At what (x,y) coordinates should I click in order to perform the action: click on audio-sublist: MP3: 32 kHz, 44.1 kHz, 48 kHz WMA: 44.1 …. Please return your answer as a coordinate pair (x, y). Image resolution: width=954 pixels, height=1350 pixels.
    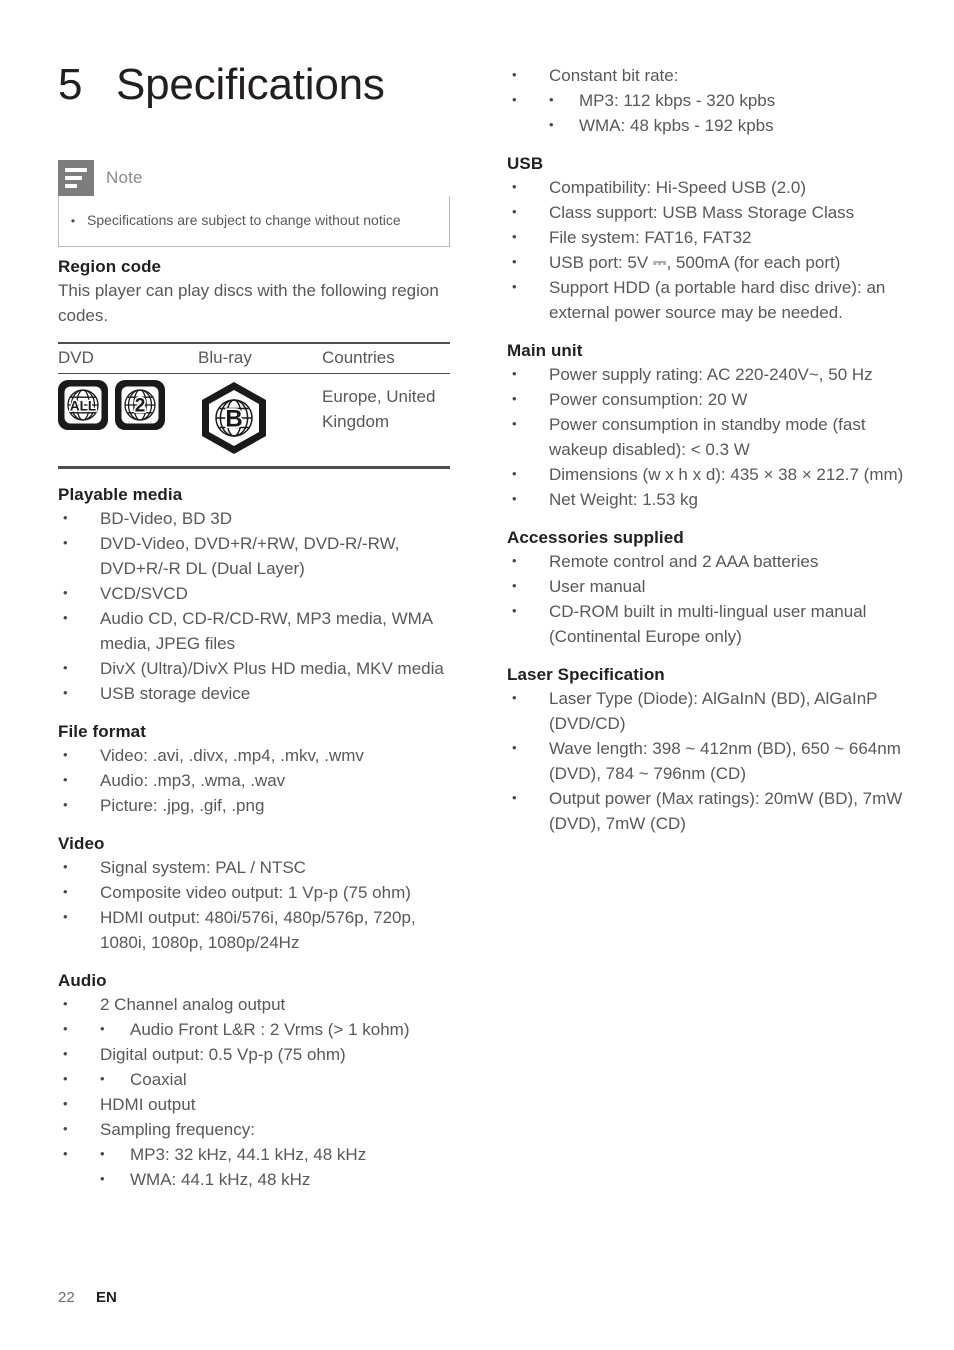
    Looking at the image, I should click on (279, 1166).